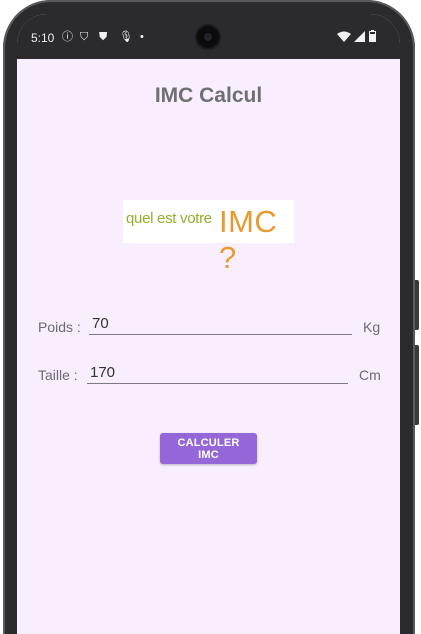  I want to click on battery-icon, so click(372, 36).